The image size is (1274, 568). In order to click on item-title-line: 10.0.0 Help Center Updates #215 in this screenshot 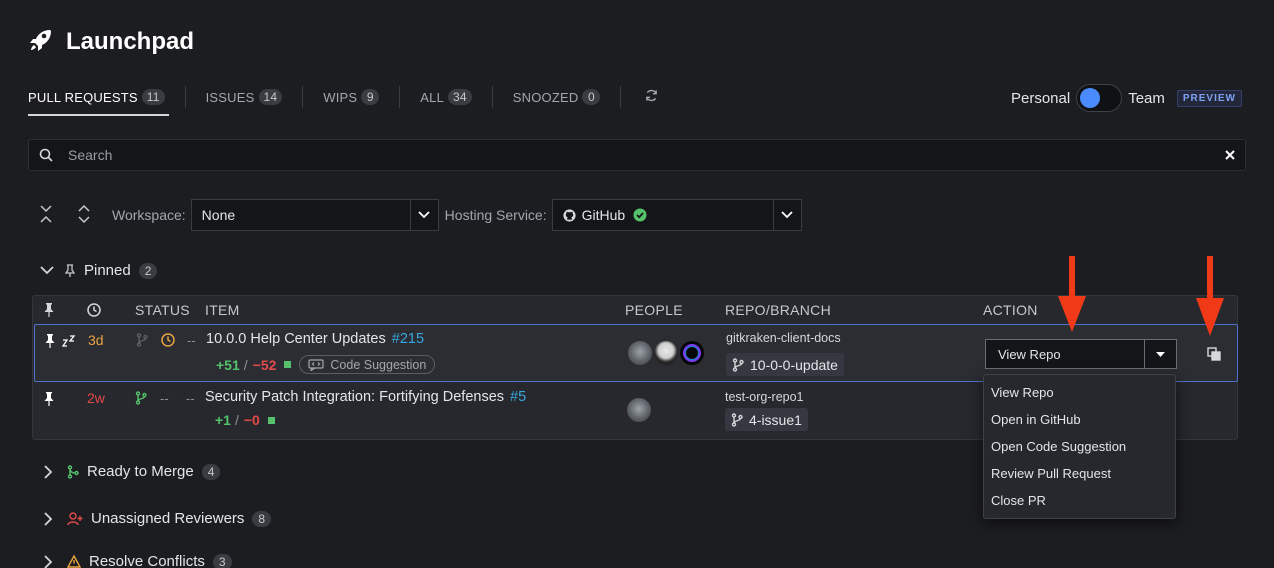, I will do `click(315, 339)`.